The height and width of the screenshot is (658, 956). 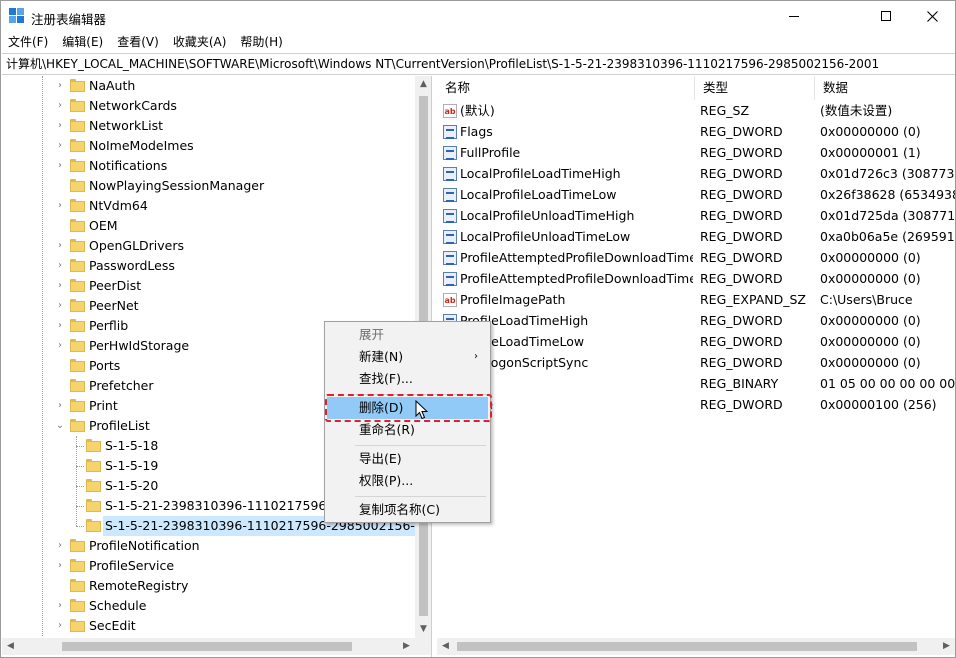 What do you see at coordinates (407, 510) in the screenshot?
I see `ctx-copy-key-name: 复制项名称(C)` at bounding box center [407, 510].